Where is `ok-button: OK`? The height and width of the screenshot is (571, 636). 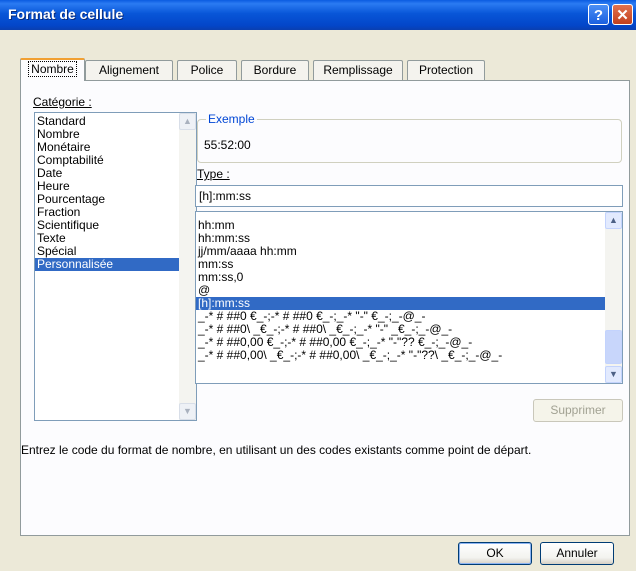 ok-button: OK is located at coordinates (495, 553).